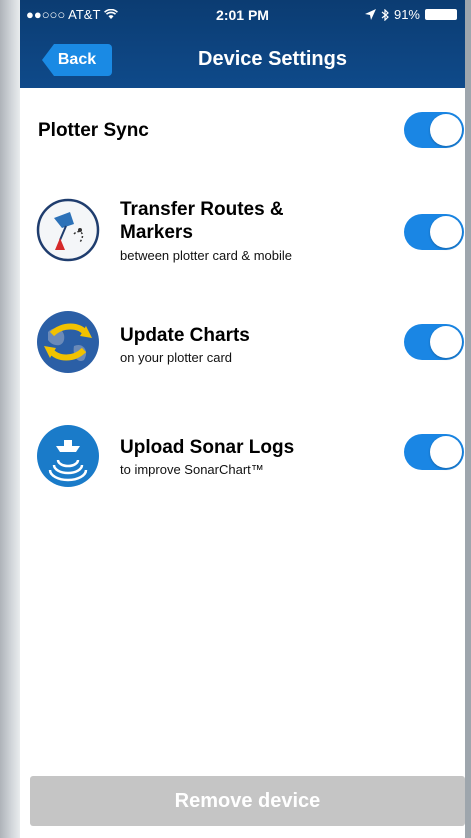 The height and width of the screenshot is (838, 471). I want to click on feature-subtitle: between plotter card & mobile, so click(206, 255).